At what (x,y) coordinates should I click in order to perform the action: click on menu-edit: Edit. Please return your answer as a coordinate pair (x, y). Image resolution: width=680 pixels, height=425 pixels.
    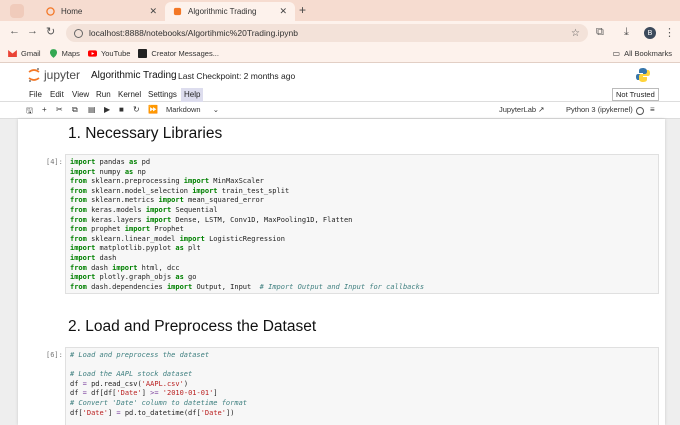
    Looking at the image, I should click on (57, 94).